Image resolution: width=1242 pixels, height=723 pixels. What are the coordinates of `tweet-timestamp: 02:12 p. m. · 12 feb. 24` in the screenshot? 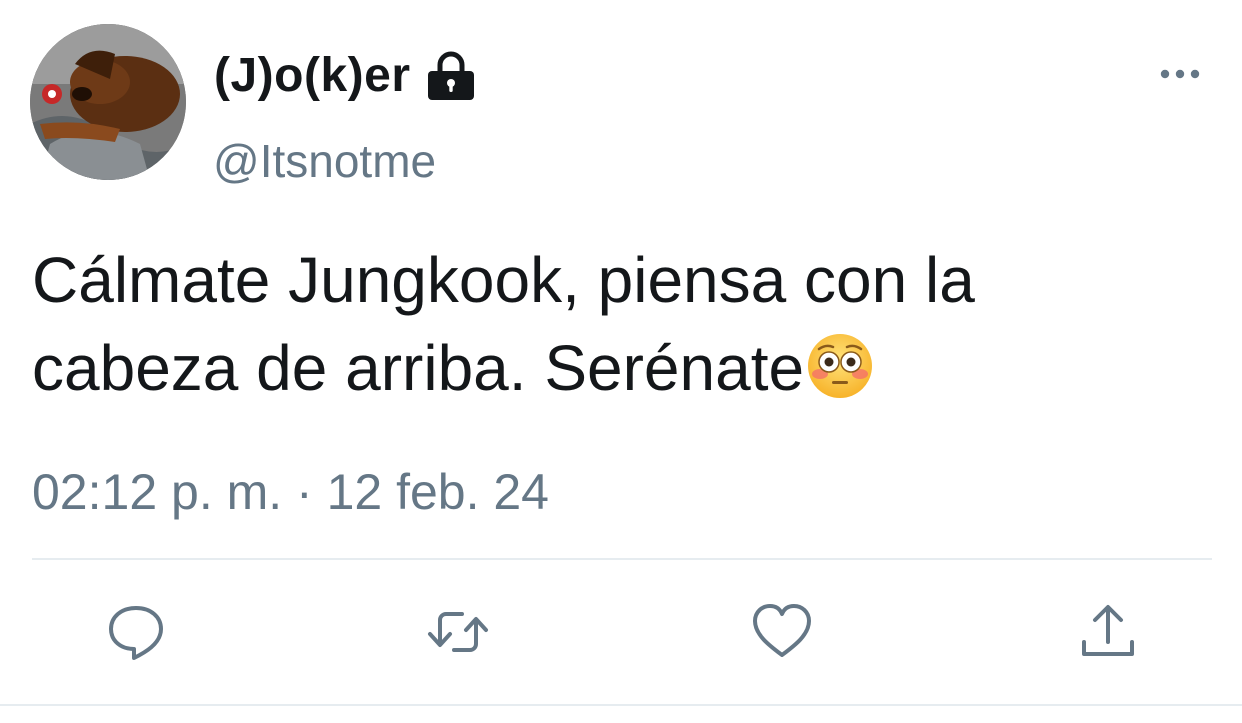 It's located at (290, 492).